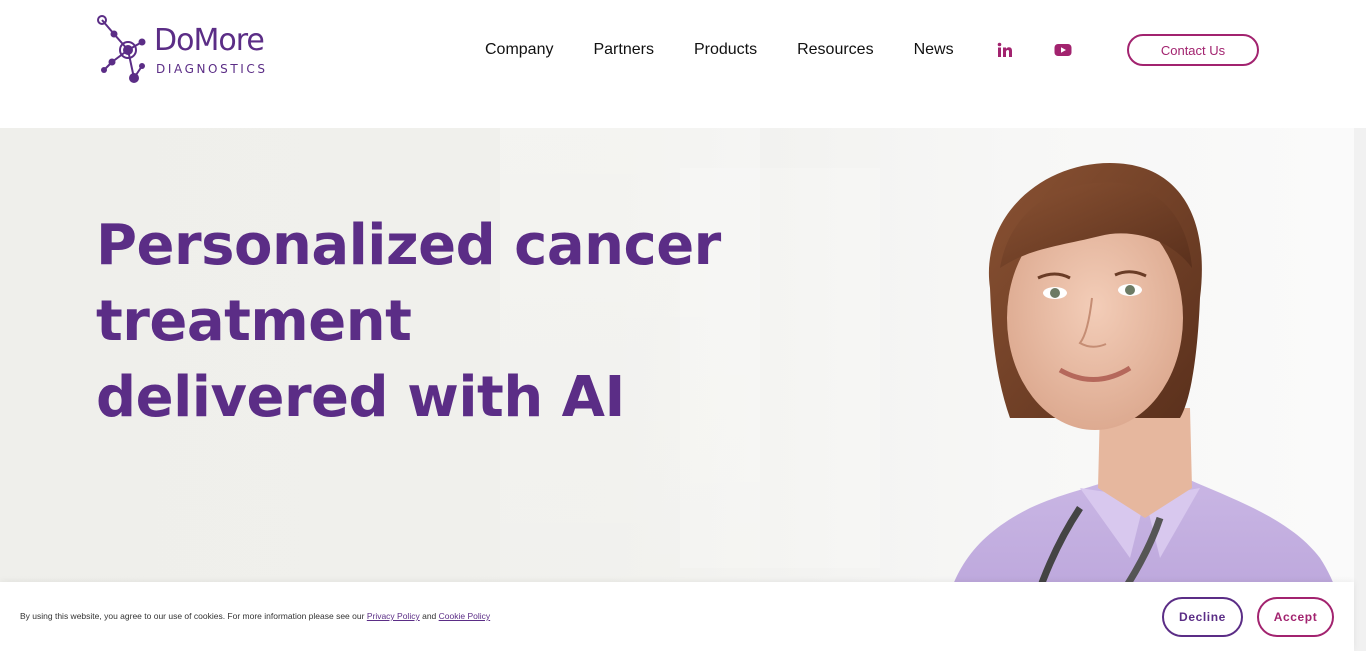 This screenshot has width=1366, height=651. I want to click on accept-button: Accept, so click(1295, 617).